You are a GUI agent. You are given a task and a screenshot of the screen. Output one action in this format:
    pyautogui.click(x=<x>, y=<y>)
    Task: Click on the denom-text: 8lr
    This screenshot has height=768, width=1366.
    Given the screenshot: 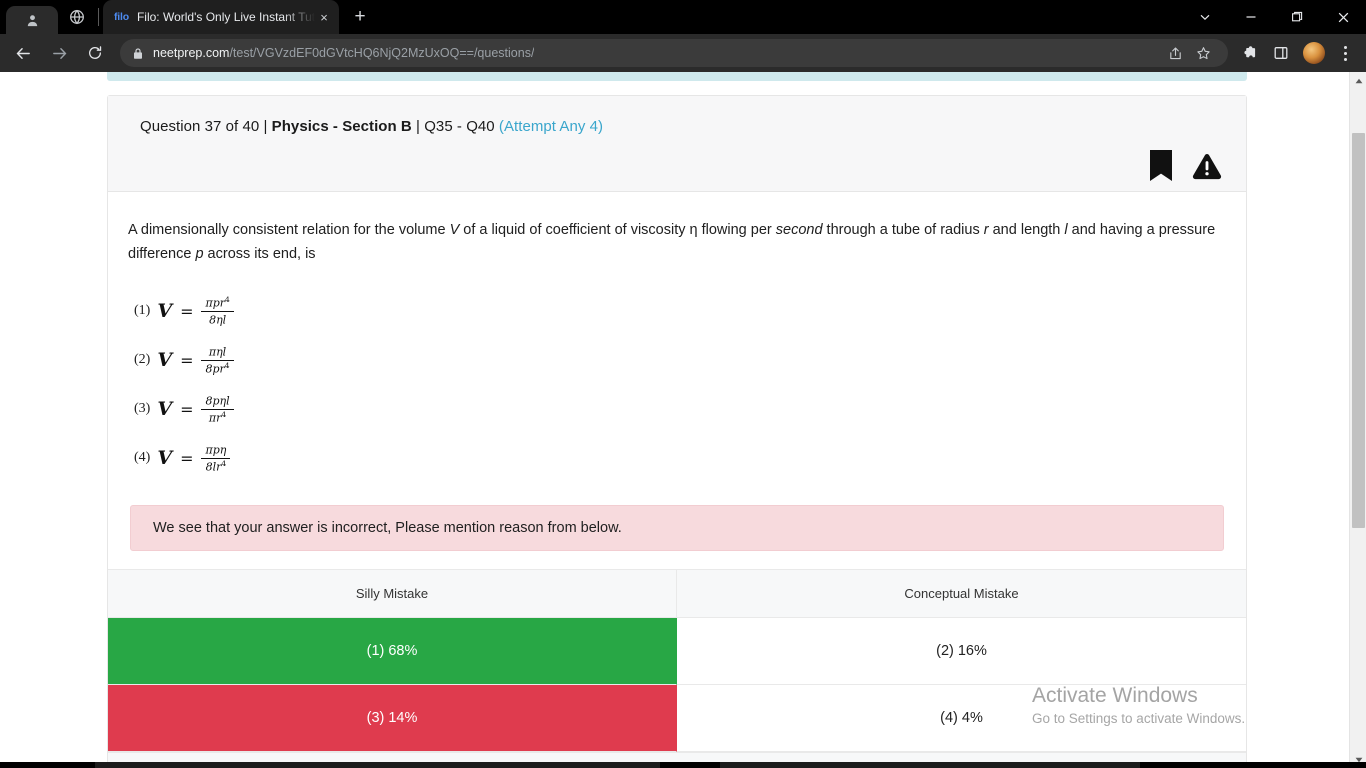 What is the action you would take?
    pyautogui.click(x=213, y=467)
    